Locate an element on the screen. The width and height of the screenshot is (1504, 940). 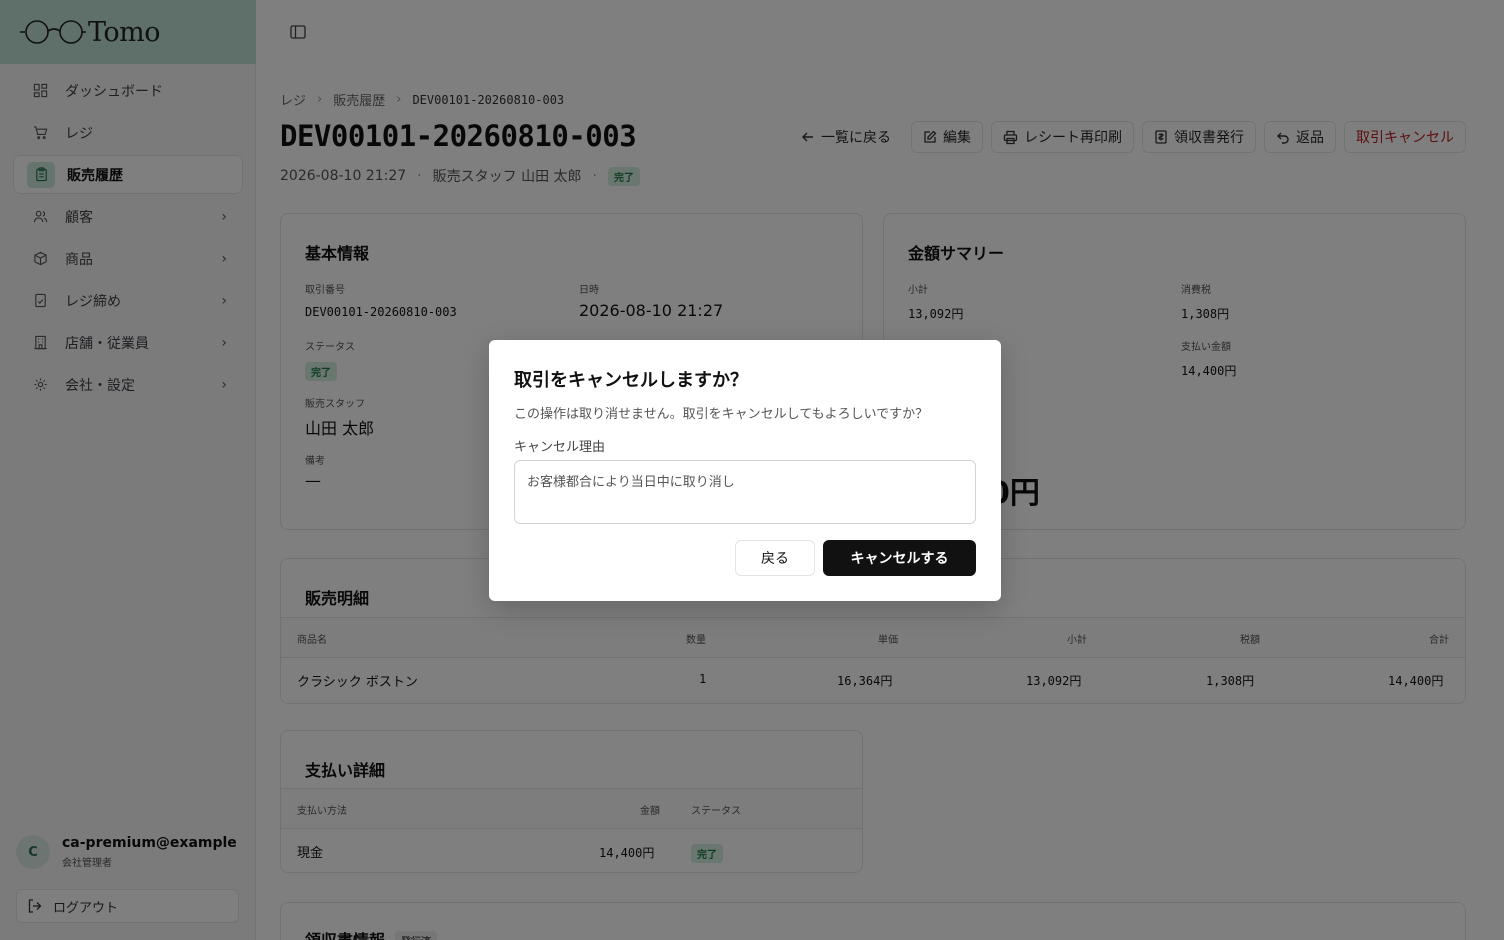
dialog-title: 取引をキャンセルしますか？ is located at coordinates (631, 380).